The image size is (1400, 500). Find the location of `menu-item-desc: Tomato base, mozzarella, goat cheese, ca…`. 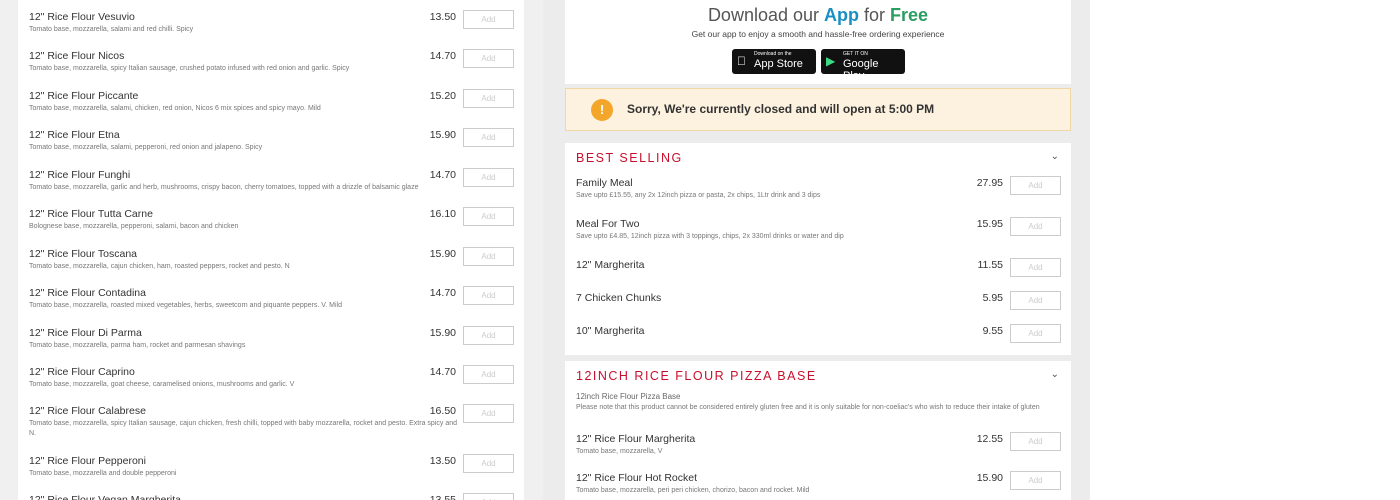

menu-item-desc: Tomato base, mozzarella, goat cheese, ca… is located at coordinates (162, 384).